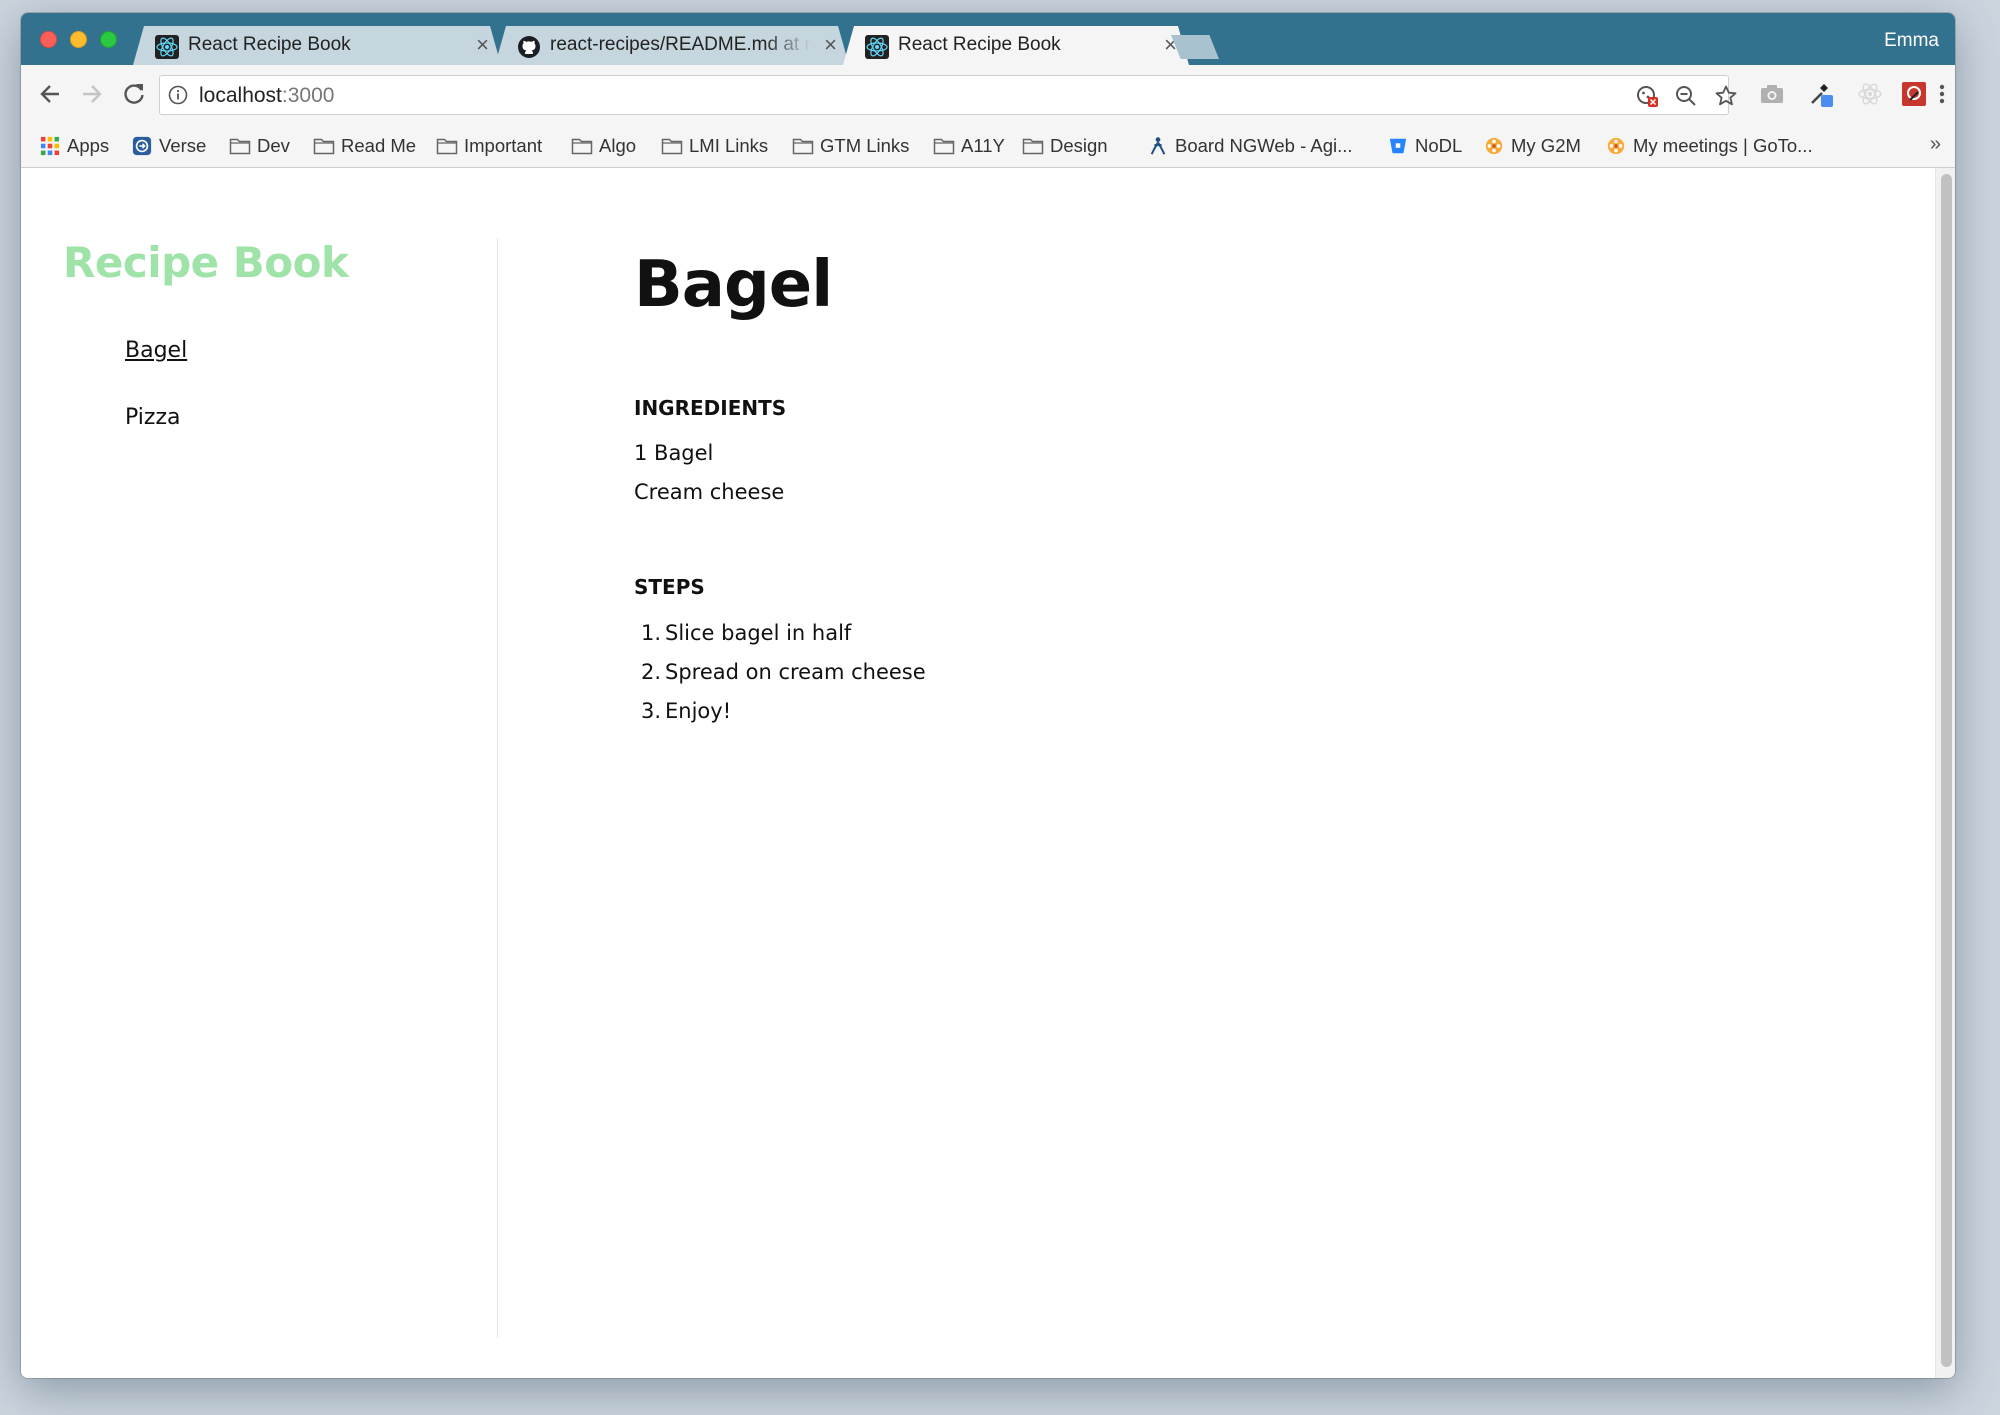 The height and width of the screenshot is (1415, 2000). I want to click on react-devtools-icon, so click(1870, 94).